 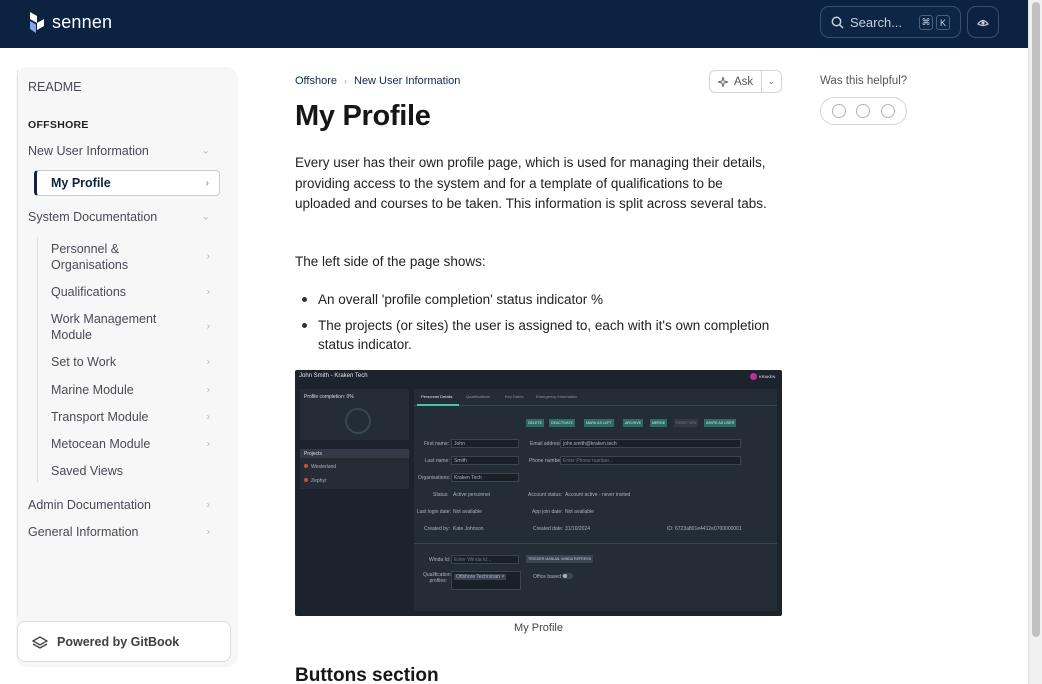 What do you see at coordinates (40, 642) in the screenshot?
I see `gitbook-icon` at bounding box center [40, 642].